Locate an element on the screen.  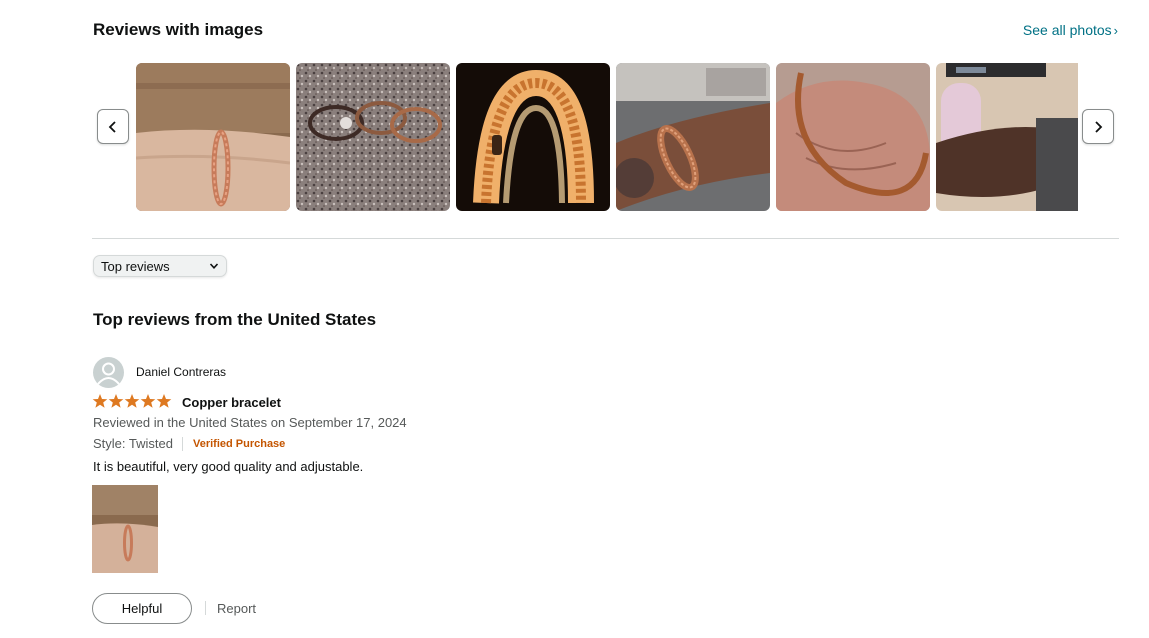
bracelet-photo-tattoo-wrist is located at coordinates (693, 137).